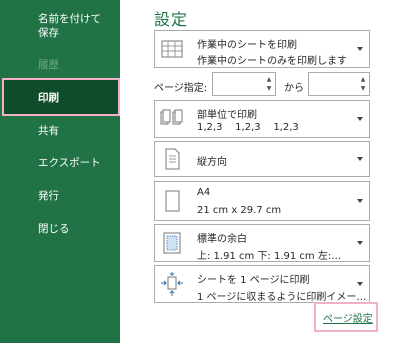 Image resolution: width=400 pixels, height=343 pixels. I want to click on print-what-desc: 作業中のシートのみを印刷します, so click(272, 61).